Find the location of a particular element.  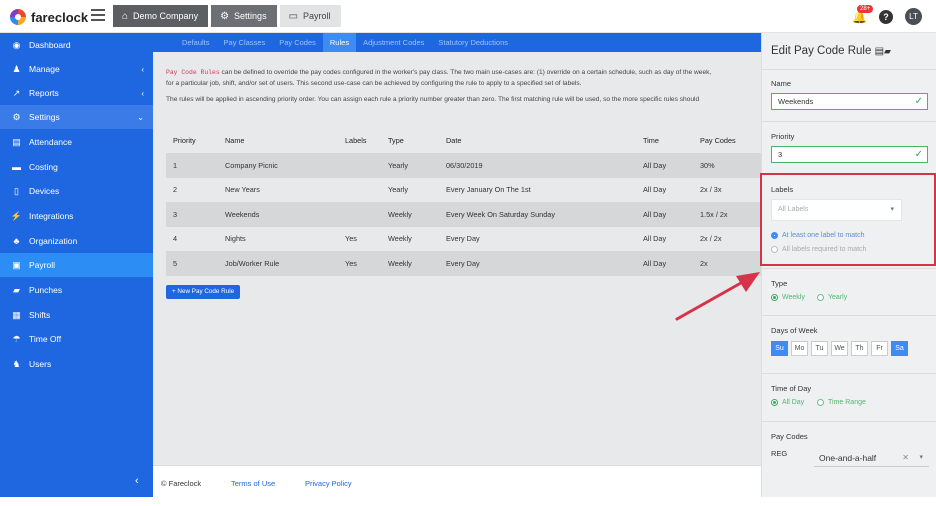

collapse-sidebar-icon: ‹ is located at coordinates (137, 481).